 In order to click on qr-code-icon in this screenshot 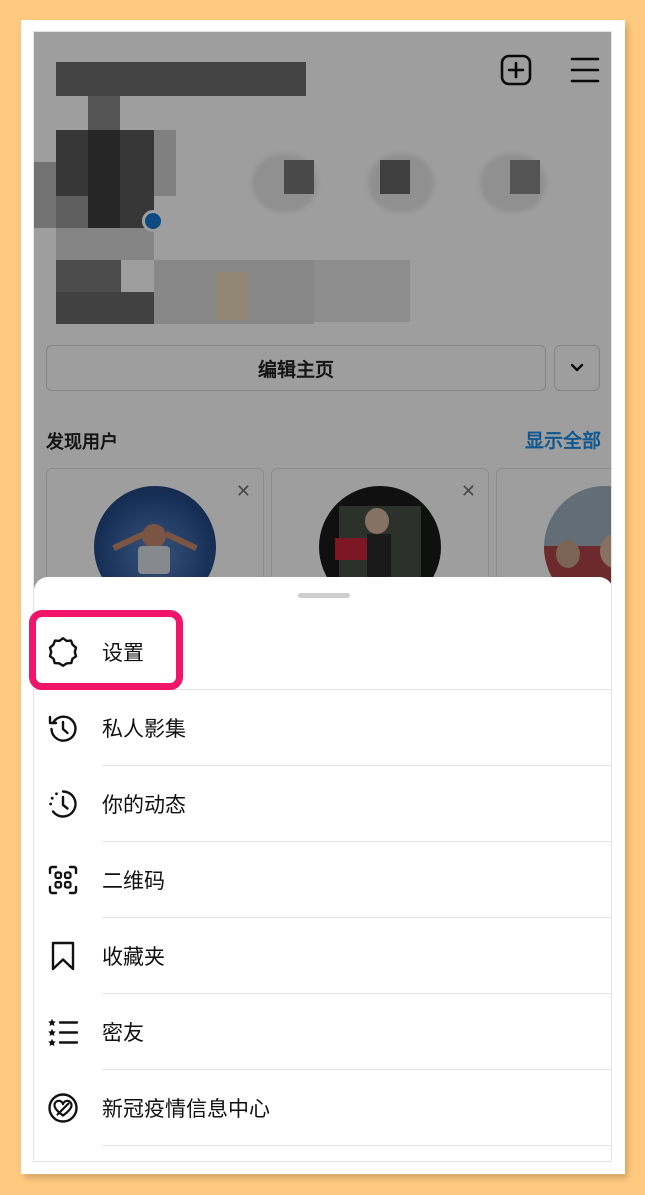, I will do `click(63, 880)`.